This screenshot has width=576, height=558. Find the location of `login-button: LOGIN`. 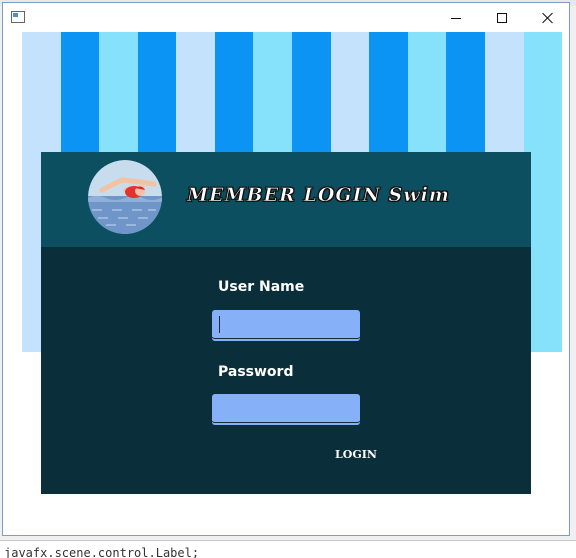

login-button: LOGIN is located at coordinates (356, 454).